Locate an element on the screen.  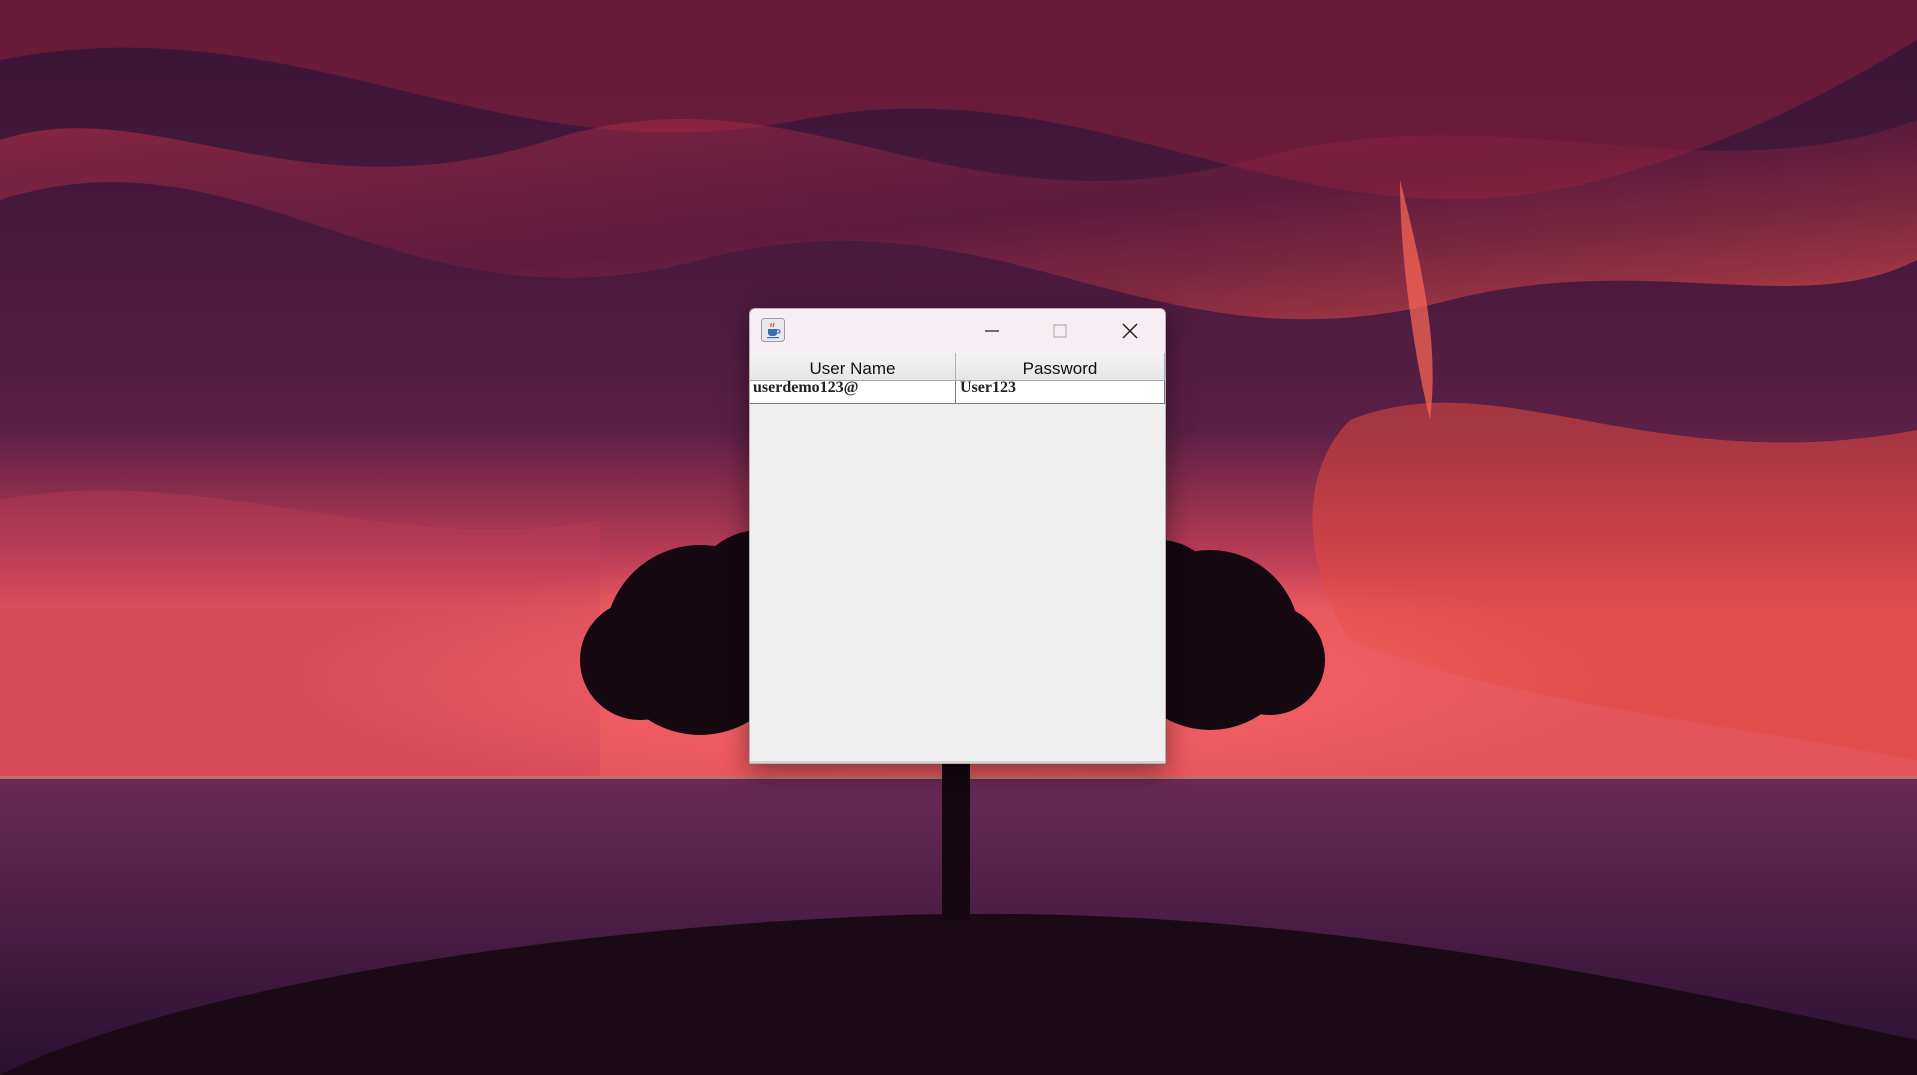
maximize-icon is located at coordinates (1060, 331).